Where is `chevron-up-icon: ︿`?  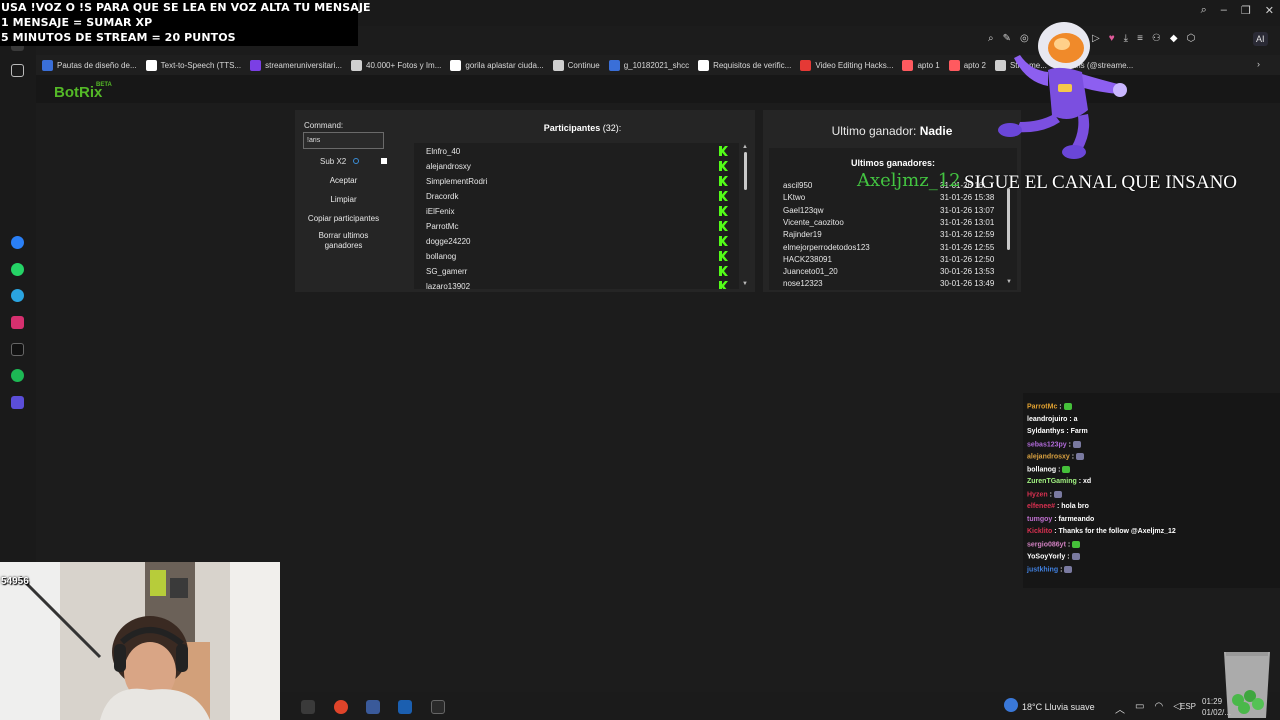 chevron-up-icon: ︿ is located at coordinates (1120, 708).